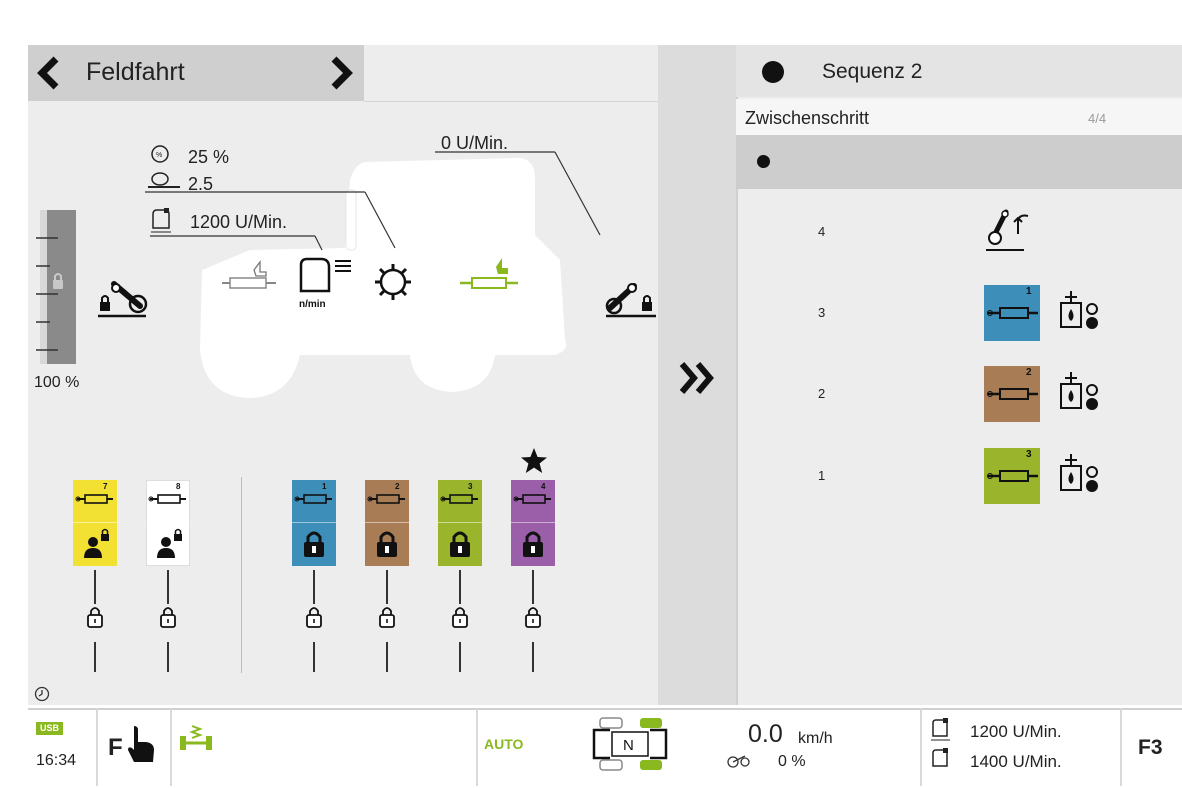 This screenshot has width=1182, height=788. What do you see at coordinates (387, 576) in the screenshot?
I see `valve-2: 2` at bounding box center [387, 576].